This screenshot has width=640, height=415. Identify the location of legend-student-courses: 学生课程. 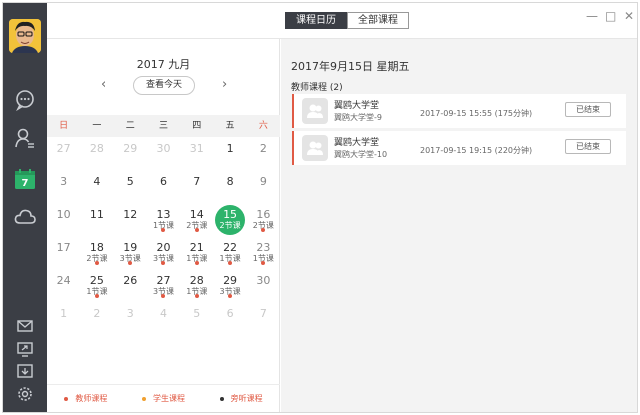
(163, 398).